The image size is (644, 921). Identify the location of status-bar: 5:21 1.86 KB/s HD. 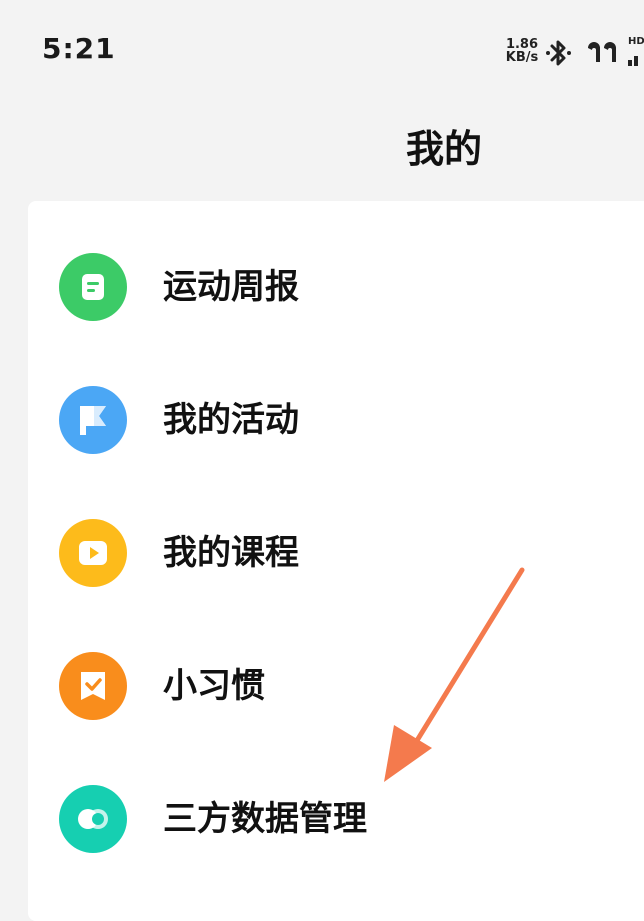
(322, 50).